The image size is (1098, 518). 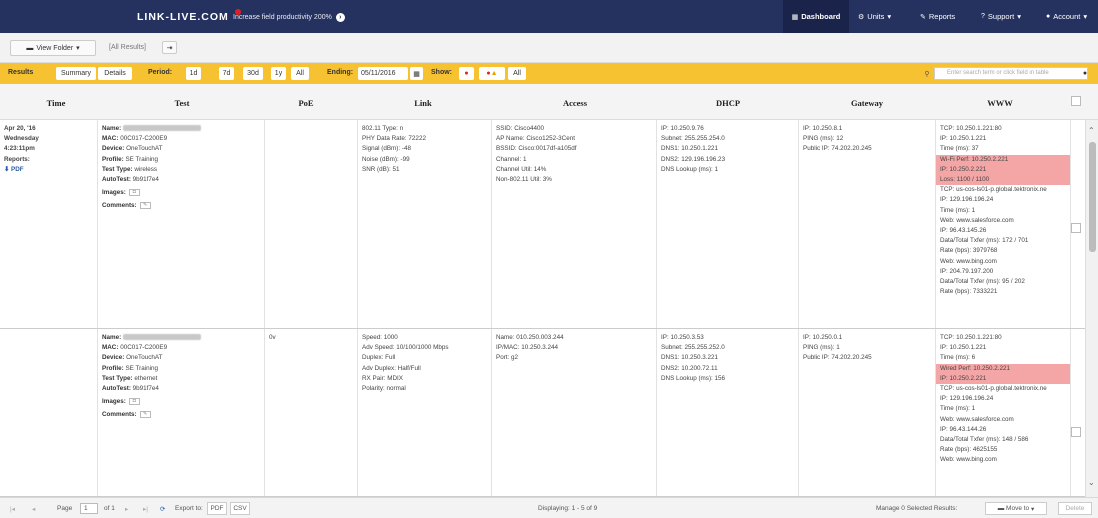 I want to click on refresh-icon: ⟳, so click(x=162, y=509).